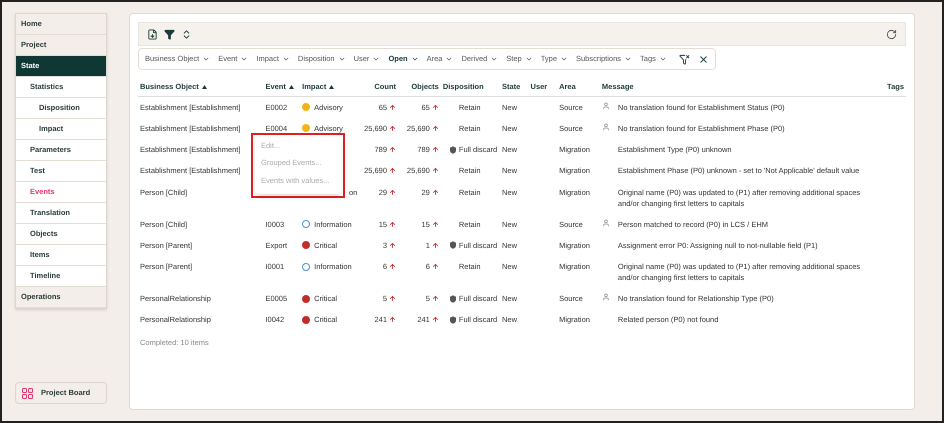  Describe the element at coordinates (27, 393) in the screenshot. I see `grid-icon` at that location.